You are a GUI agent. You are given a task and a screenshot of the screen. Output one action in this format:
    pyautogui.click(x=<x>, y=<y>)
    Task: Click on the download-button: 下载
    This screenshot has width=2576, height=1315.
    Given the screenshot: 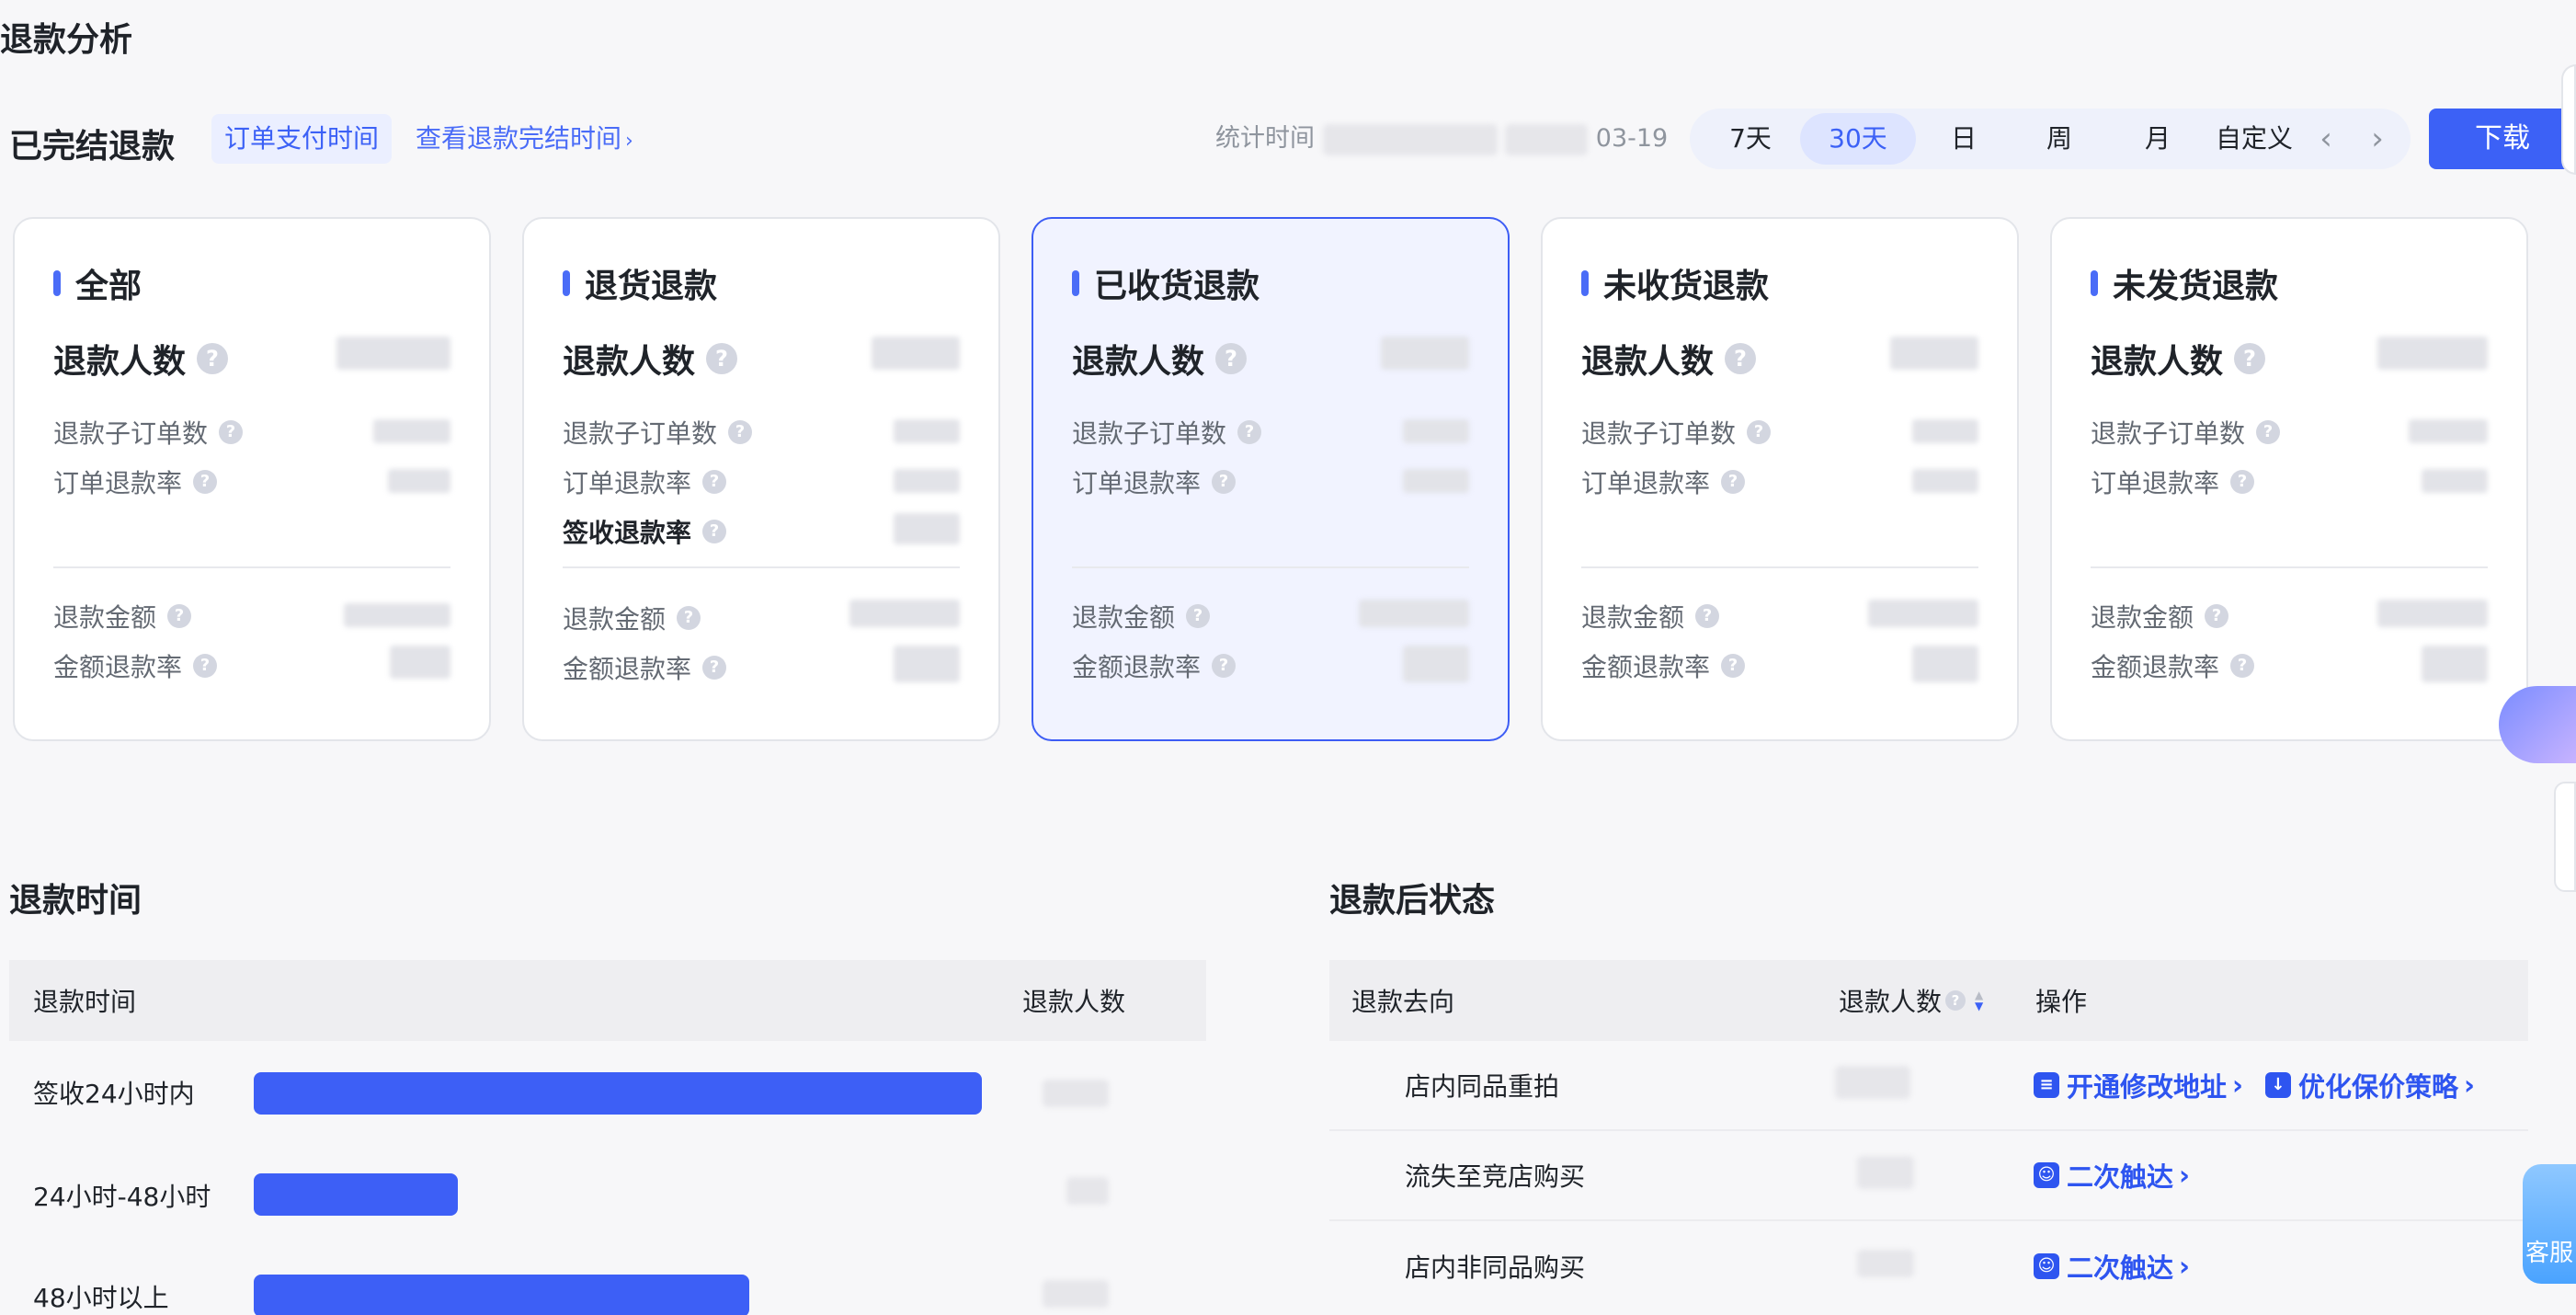 What is the action you would take?
    pyautogui.click(x=2502, y=139)
    